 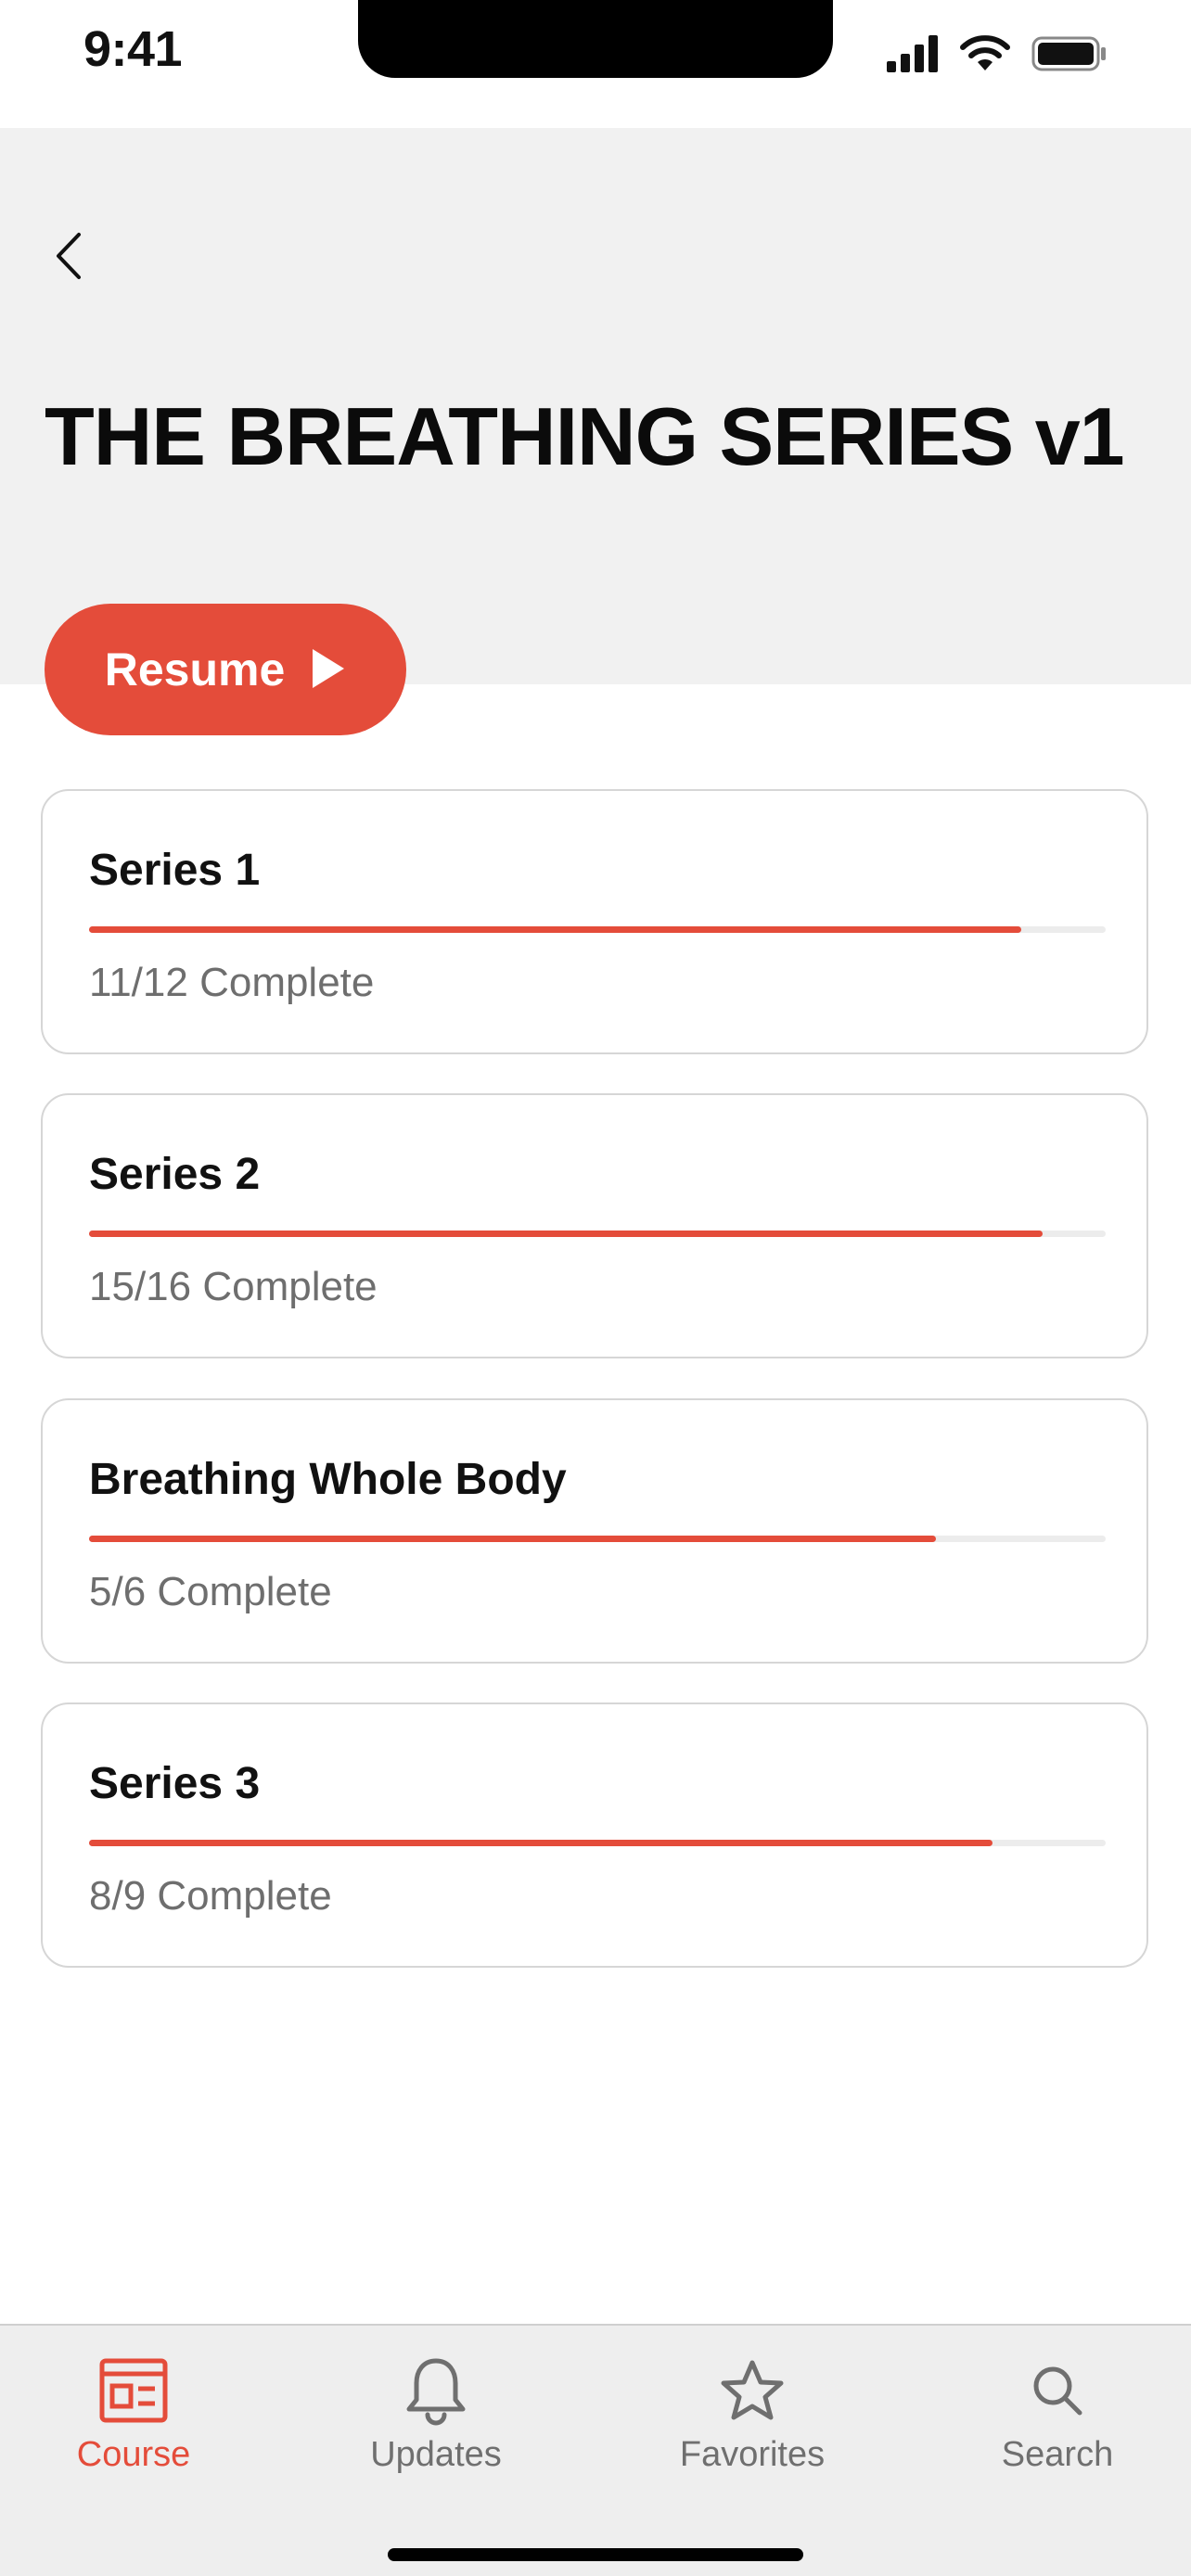 What do you see at coordinates (594, 921) in the screenshot?
I see `series-card: Series 1 11/12 Complete` at bounding box center [594, 921].